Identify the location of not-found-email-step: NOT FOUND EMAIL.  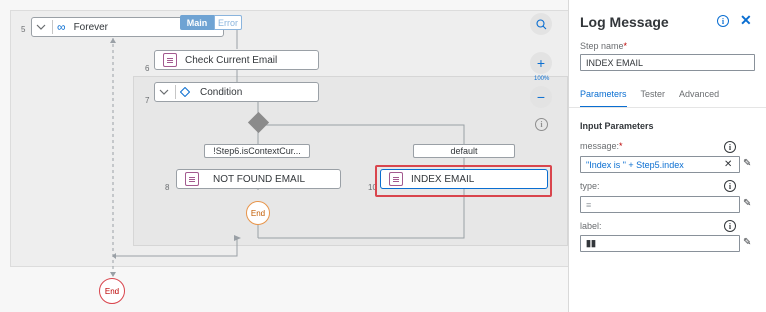
(258, 179).